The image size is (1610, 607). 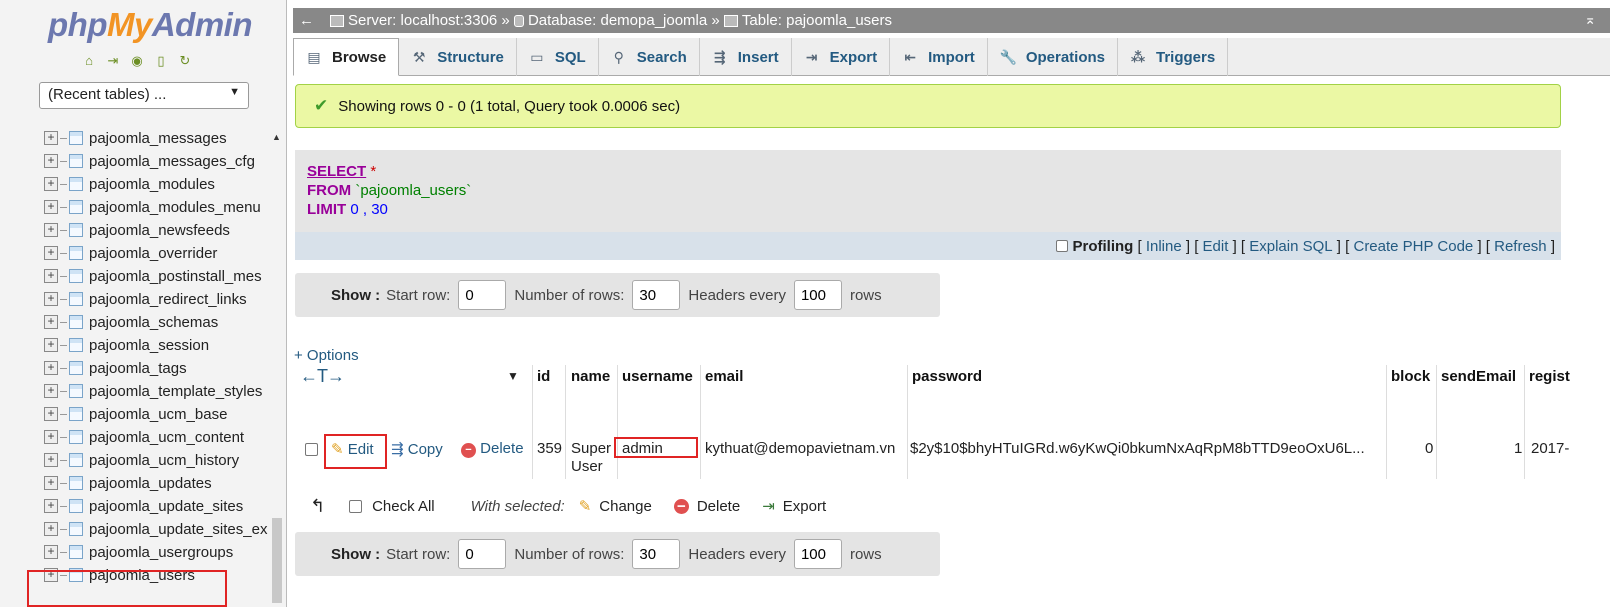 I want to click on tree-item-table: + pajoomla_postinstall_mes, so click(x=157, y=276).